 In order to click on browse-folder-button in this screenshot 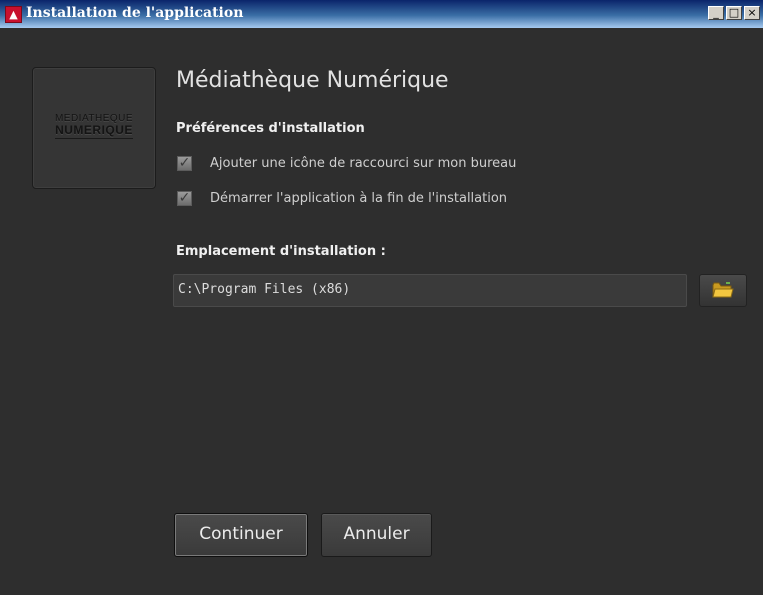, I will do `click(723, 290)`.